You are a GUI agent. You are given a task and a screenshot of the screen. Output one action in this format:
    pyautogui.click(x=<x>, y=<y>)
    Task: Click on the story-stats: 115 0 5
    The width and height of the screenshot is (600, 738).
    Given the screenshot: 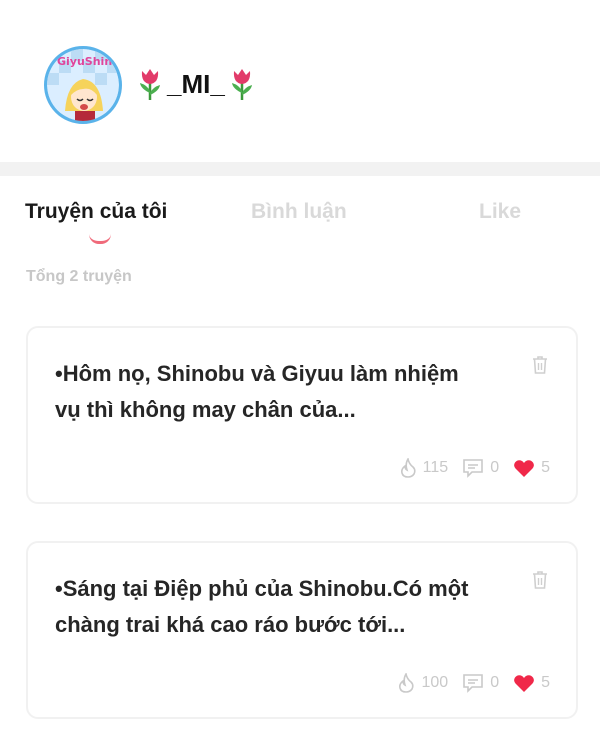 What is the action you would take?
    pyautogui.click(x=467, y=468)
    